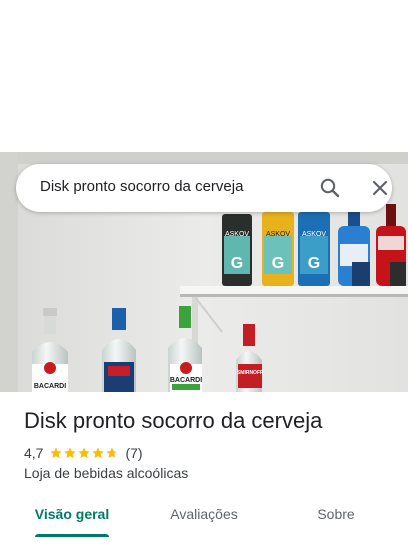 The image size is (408, 544). What do you see at coordinates (314, 249) in the screenshot?
I see `energy-can-blue: ASKOV G` at bounding box center [314, 249].